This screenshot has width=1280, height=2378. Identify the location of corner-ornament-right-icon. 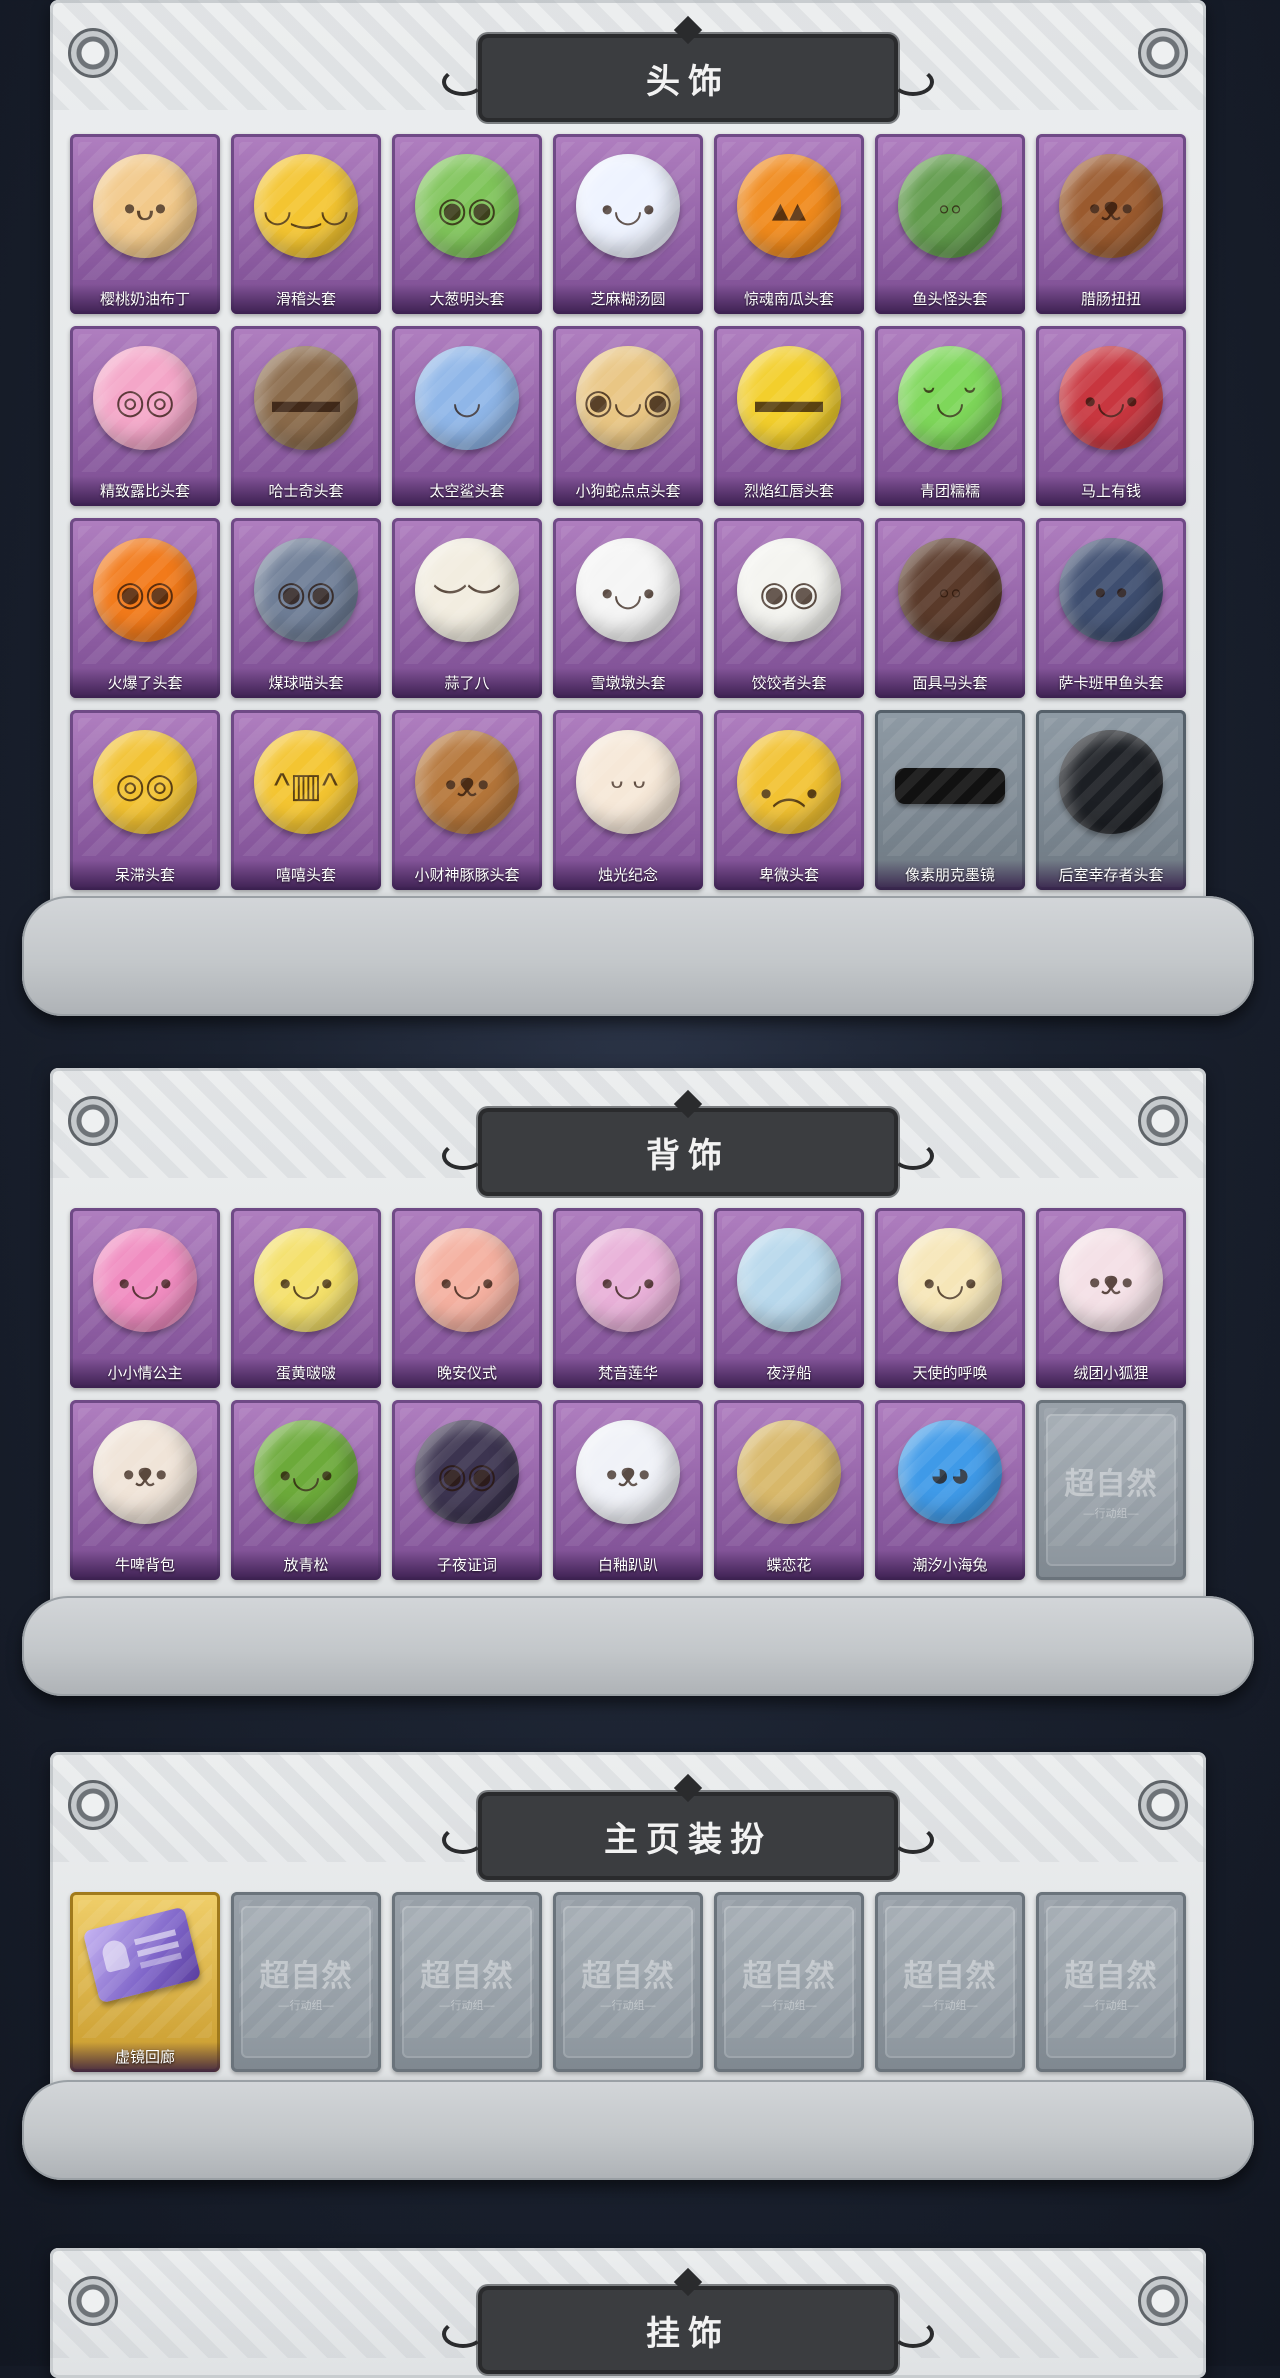
(1163, 1121).